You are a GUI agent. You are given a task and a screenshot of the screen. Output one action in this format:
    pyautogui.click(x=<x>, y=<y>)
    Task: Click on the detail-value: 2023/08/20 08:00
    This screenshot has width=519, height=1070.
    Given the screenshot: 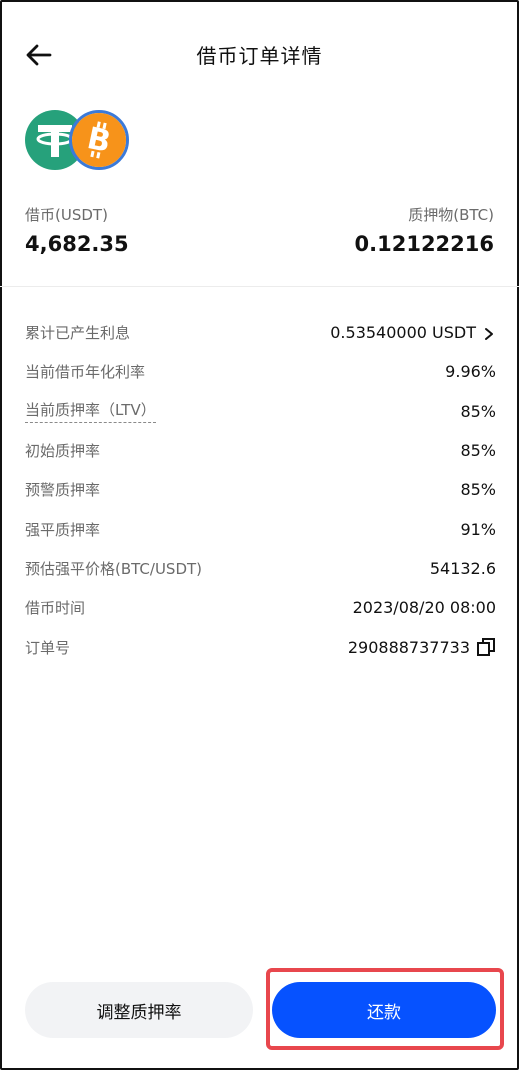 What is the action you would take?
    pyautogui.click(x=424, y=608)
    